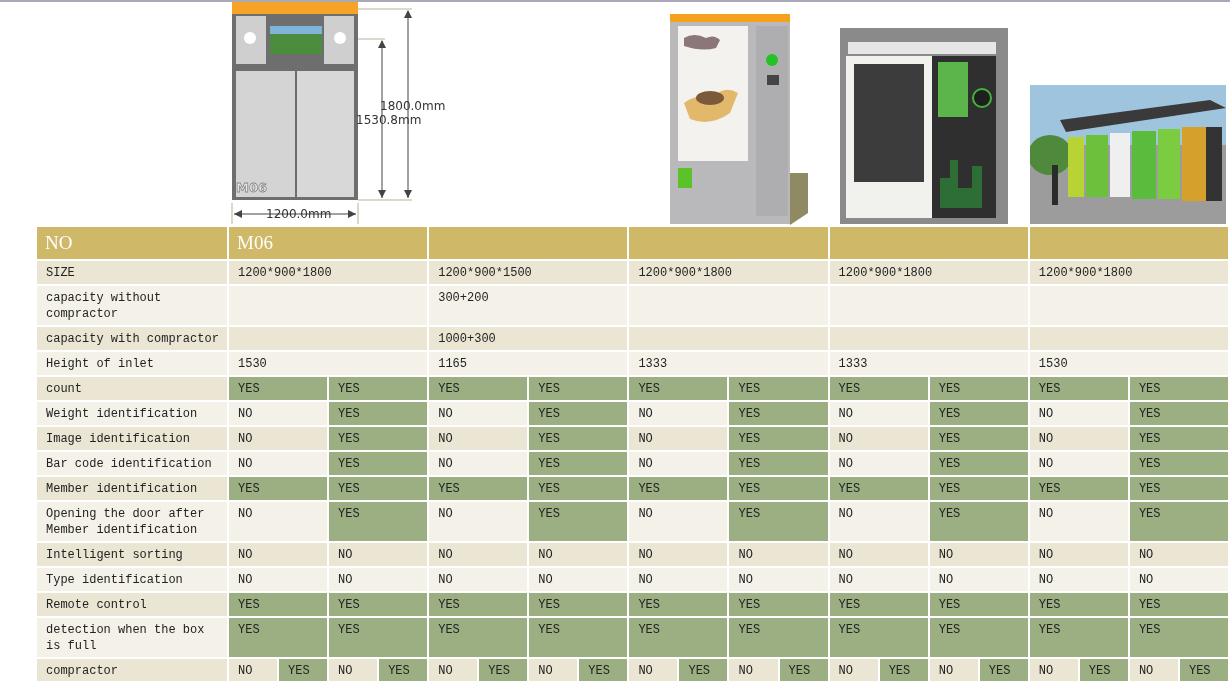 The image size is (1230, 681). I want to click on row-label: Opening the door after Member identification, so click(132, 521).